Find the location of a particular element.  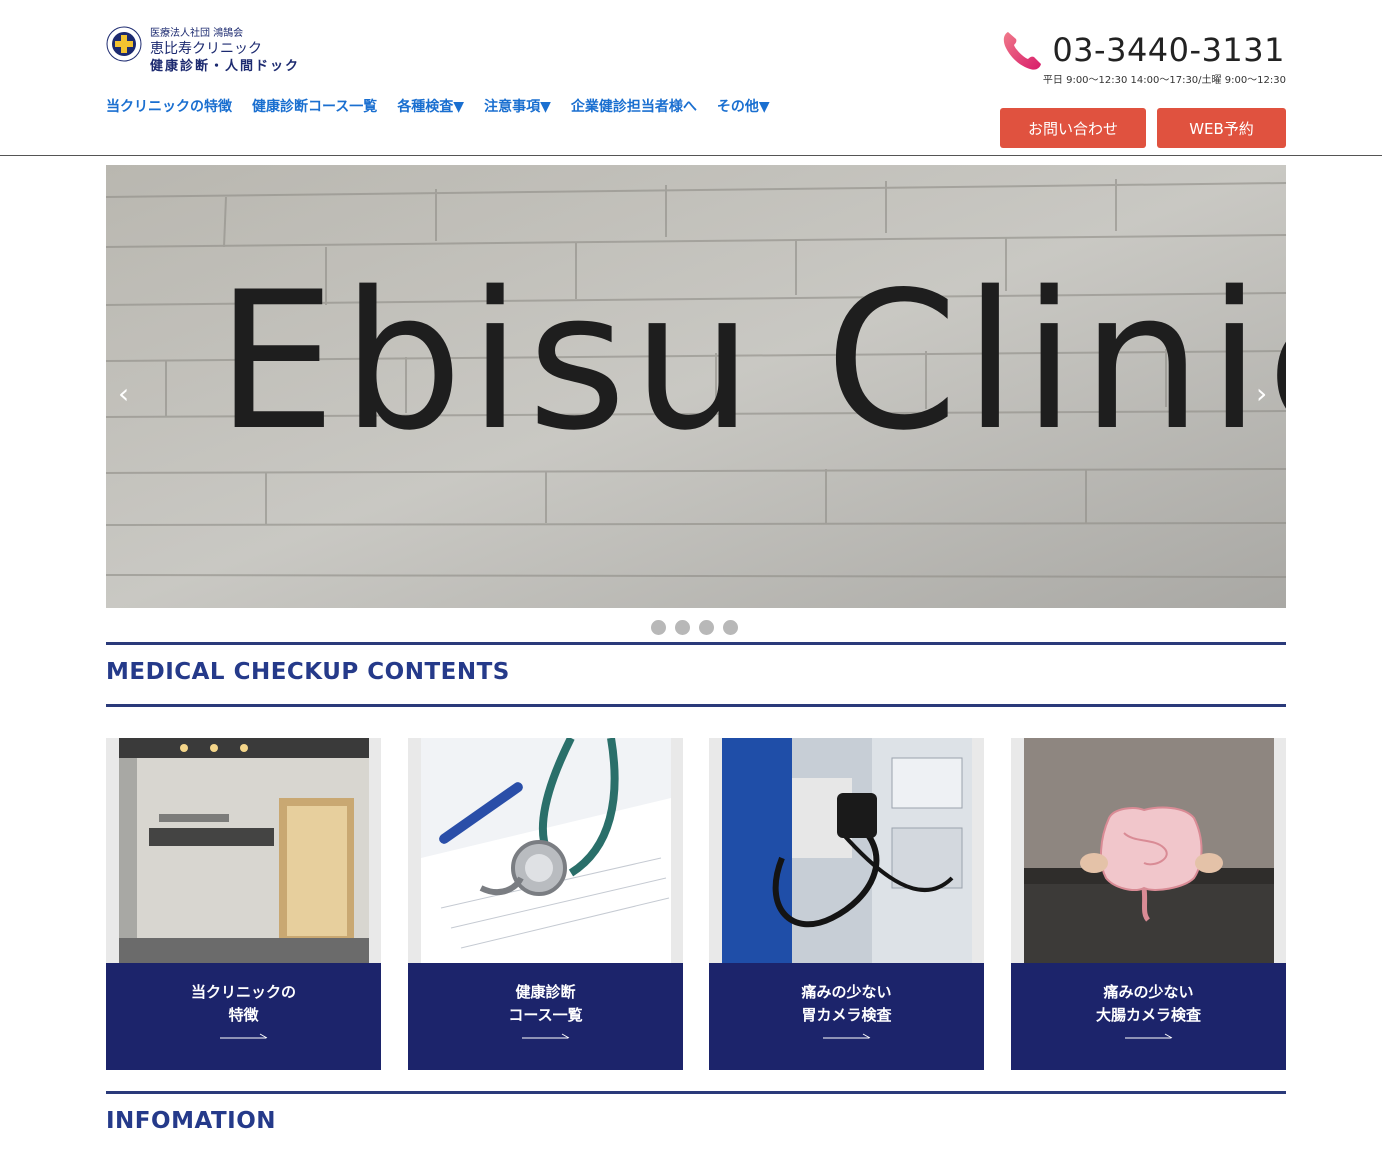

info-section-title: INFOMATION is located at coordinates (191, 1121).